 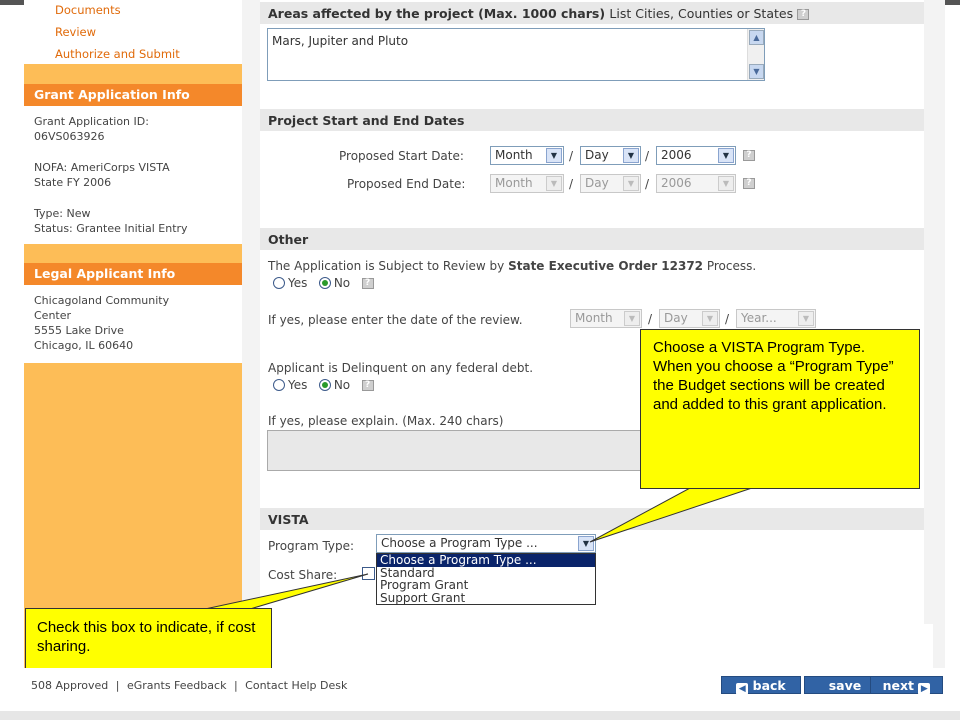 What do you see at coordinates (671, 515) in the screenshot?
I see `program-callout-pointer` at bounding box center [671, 515].